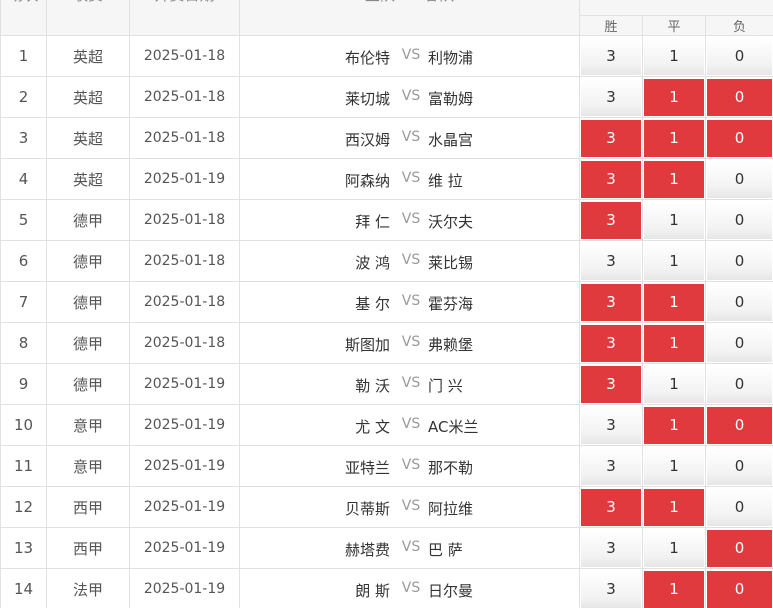  I want to click on home-team: 波 鸿, so click(372, 263).